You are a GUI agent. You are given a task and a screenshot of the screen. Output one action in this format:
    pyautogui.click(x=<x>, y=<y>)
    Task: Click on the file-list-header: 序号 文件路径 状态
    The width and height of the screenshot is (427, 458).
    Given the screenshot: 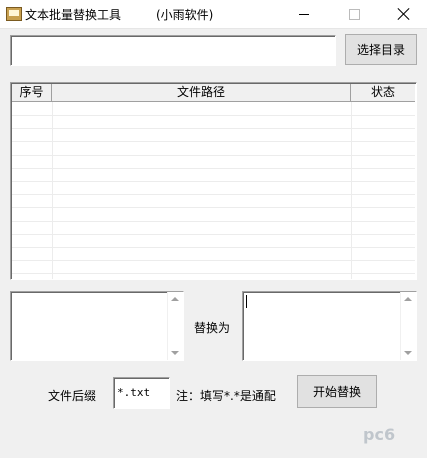 What is the action you would take?
    pyautogui.click(x=213, y=93)
    